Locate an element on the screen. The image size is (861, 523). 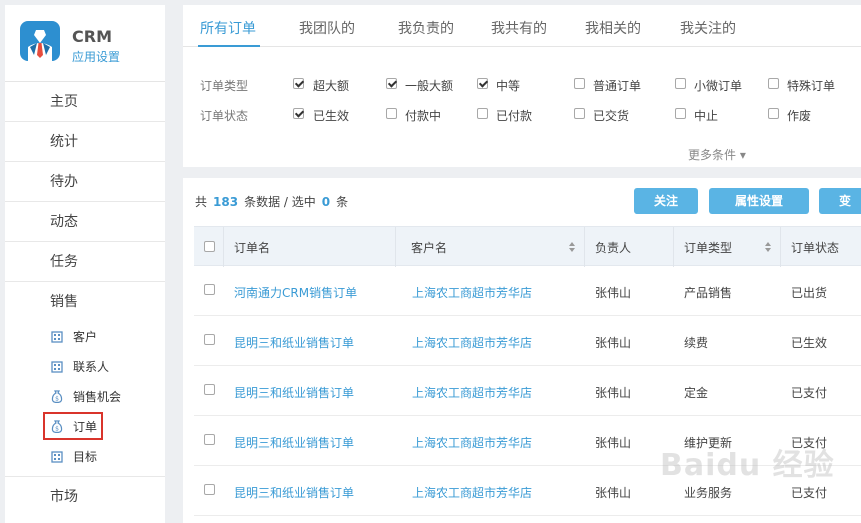
summary-prefix: 共 is located at coordinates (201, 202).